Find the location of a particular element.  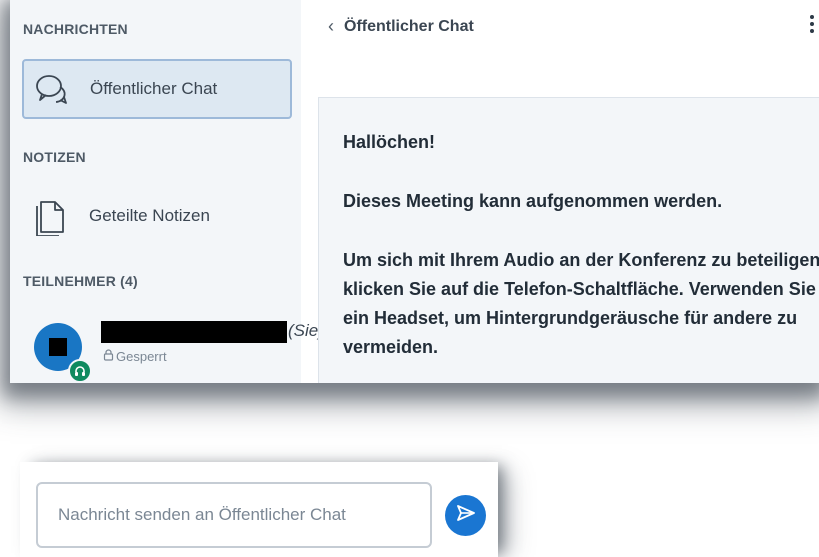

more-vertical-icon is located at coordinates (812, 26).